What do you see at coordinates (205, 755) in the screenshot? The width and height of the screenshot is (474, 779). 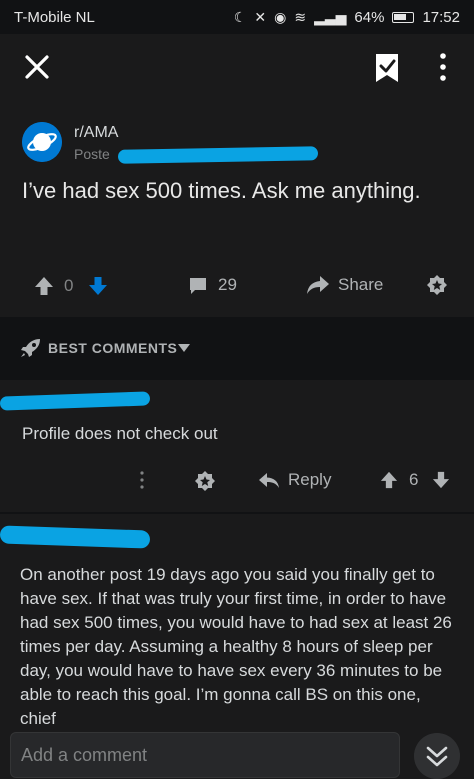 I see `add-comment-input` at bounding box center [205, 755].